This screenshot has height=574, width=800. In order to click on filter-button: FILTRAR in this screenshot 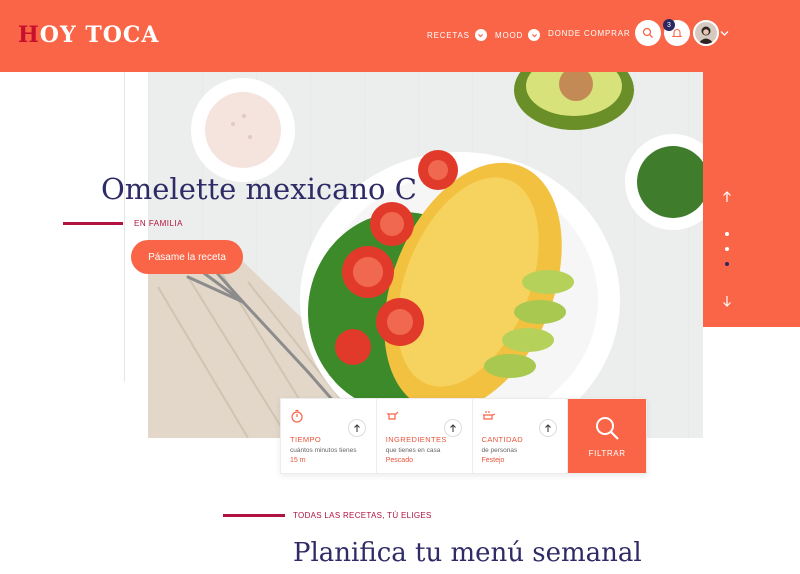, I will do `click(607, 436)`.